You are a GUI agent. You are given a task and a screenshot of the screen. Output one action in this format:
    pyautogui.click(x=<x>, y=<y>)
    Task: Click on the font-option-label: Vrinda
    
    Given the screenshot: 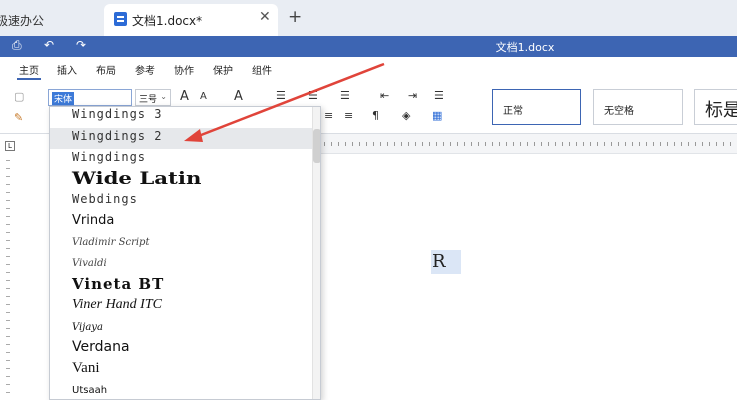 What is the action you would take?
    pyautogui.click(x=93, y=220)
    